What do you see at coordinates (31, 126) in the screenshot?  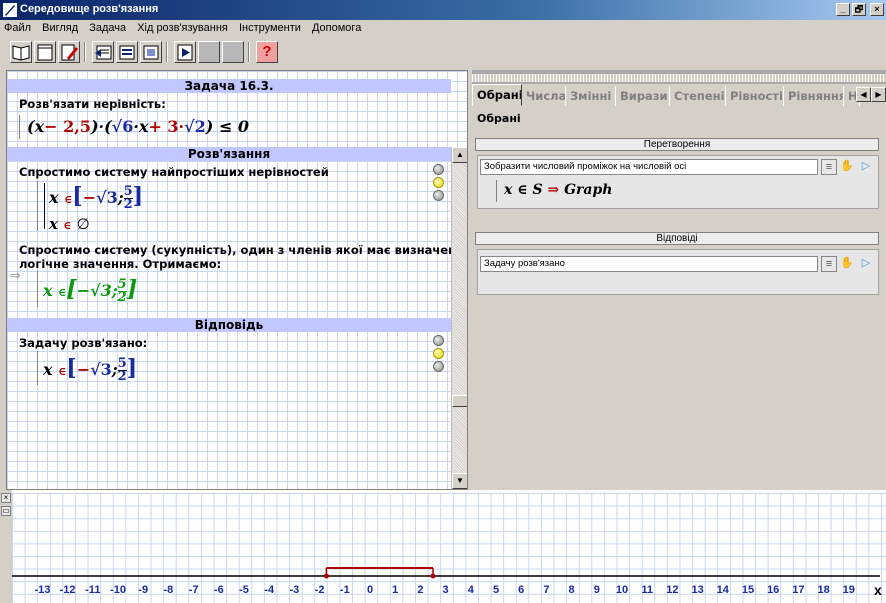 I see `paren-open: (` at bounding box center [31, 126].